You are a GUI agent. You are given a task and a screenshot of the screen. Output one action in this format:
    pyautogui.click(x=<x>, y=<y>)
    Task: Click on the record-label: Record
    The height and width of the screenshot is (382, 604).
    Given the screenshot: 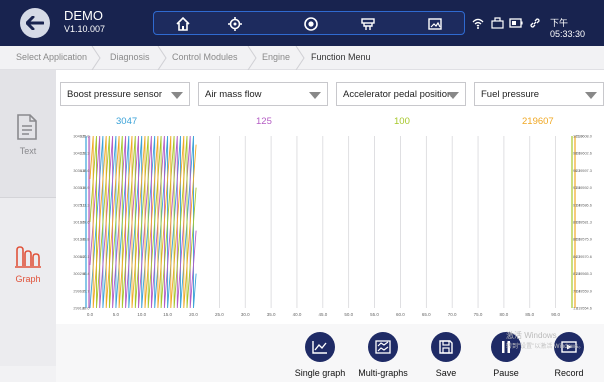 What is the action you would take?
    pyautogui.click(x=569, y=373)
    